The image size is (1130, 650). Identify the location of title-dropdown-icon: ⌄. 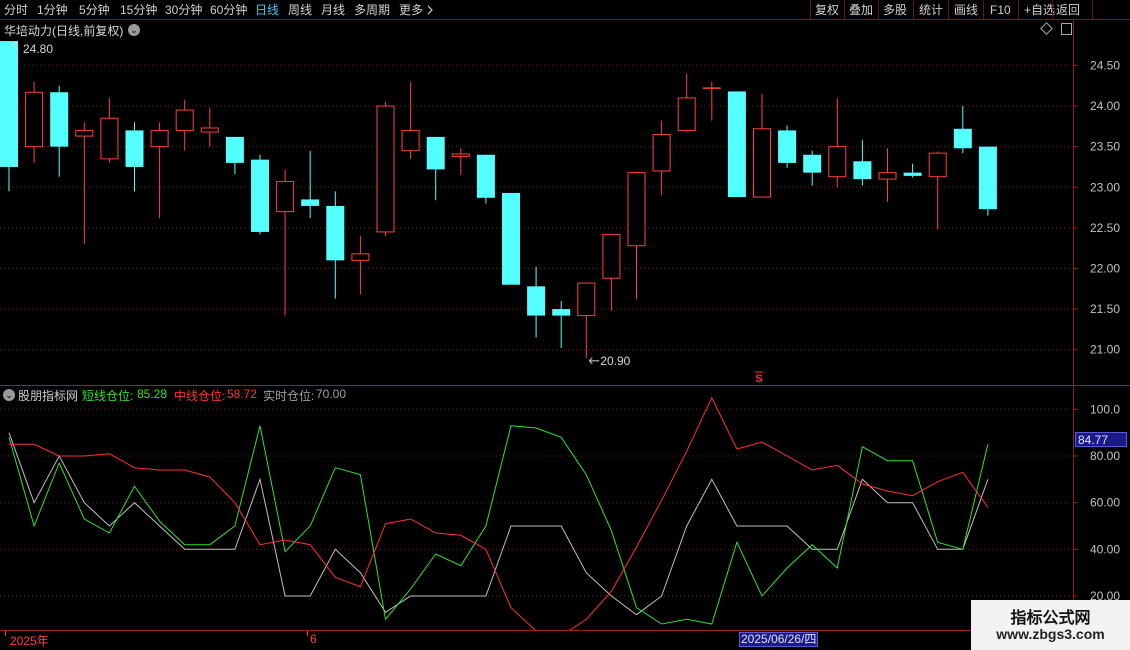
(134, 30).